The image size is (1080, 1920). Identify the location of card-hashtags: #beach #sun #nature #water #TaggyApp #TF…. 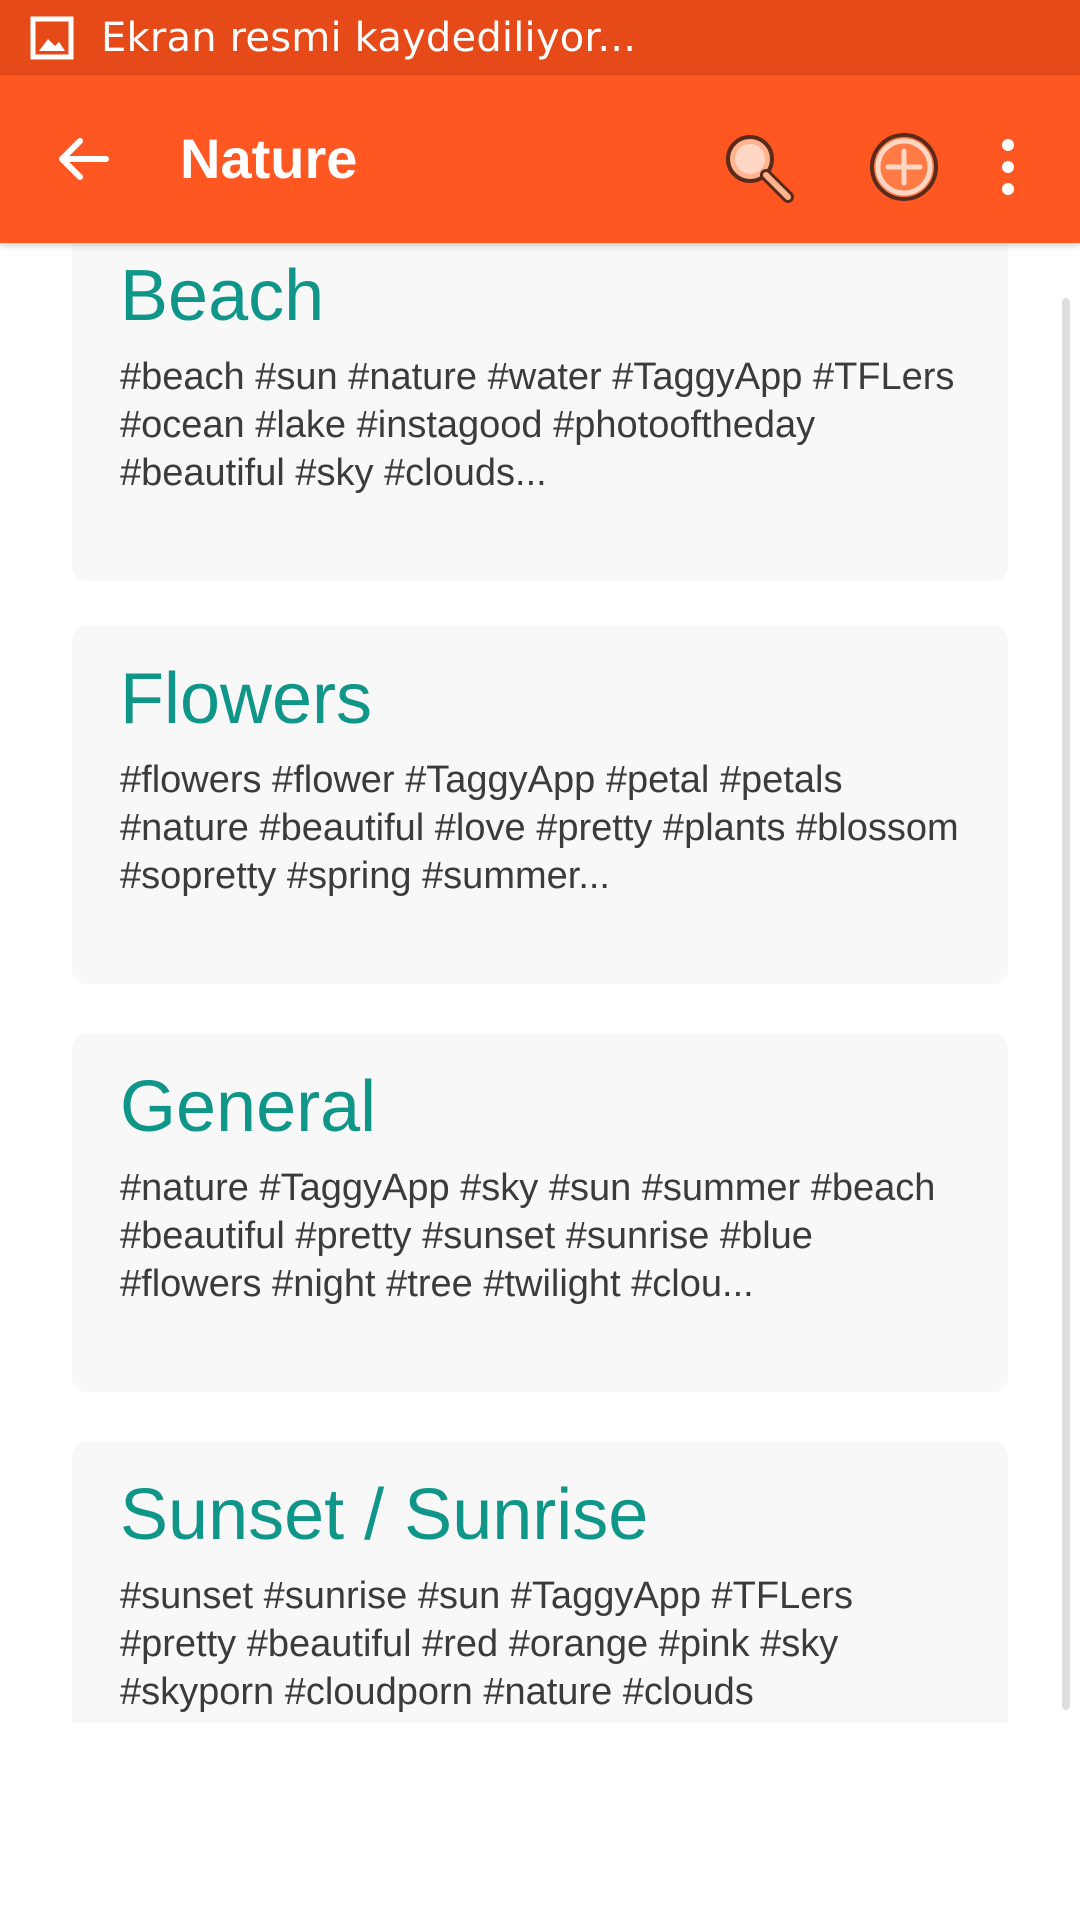
(537, 425).